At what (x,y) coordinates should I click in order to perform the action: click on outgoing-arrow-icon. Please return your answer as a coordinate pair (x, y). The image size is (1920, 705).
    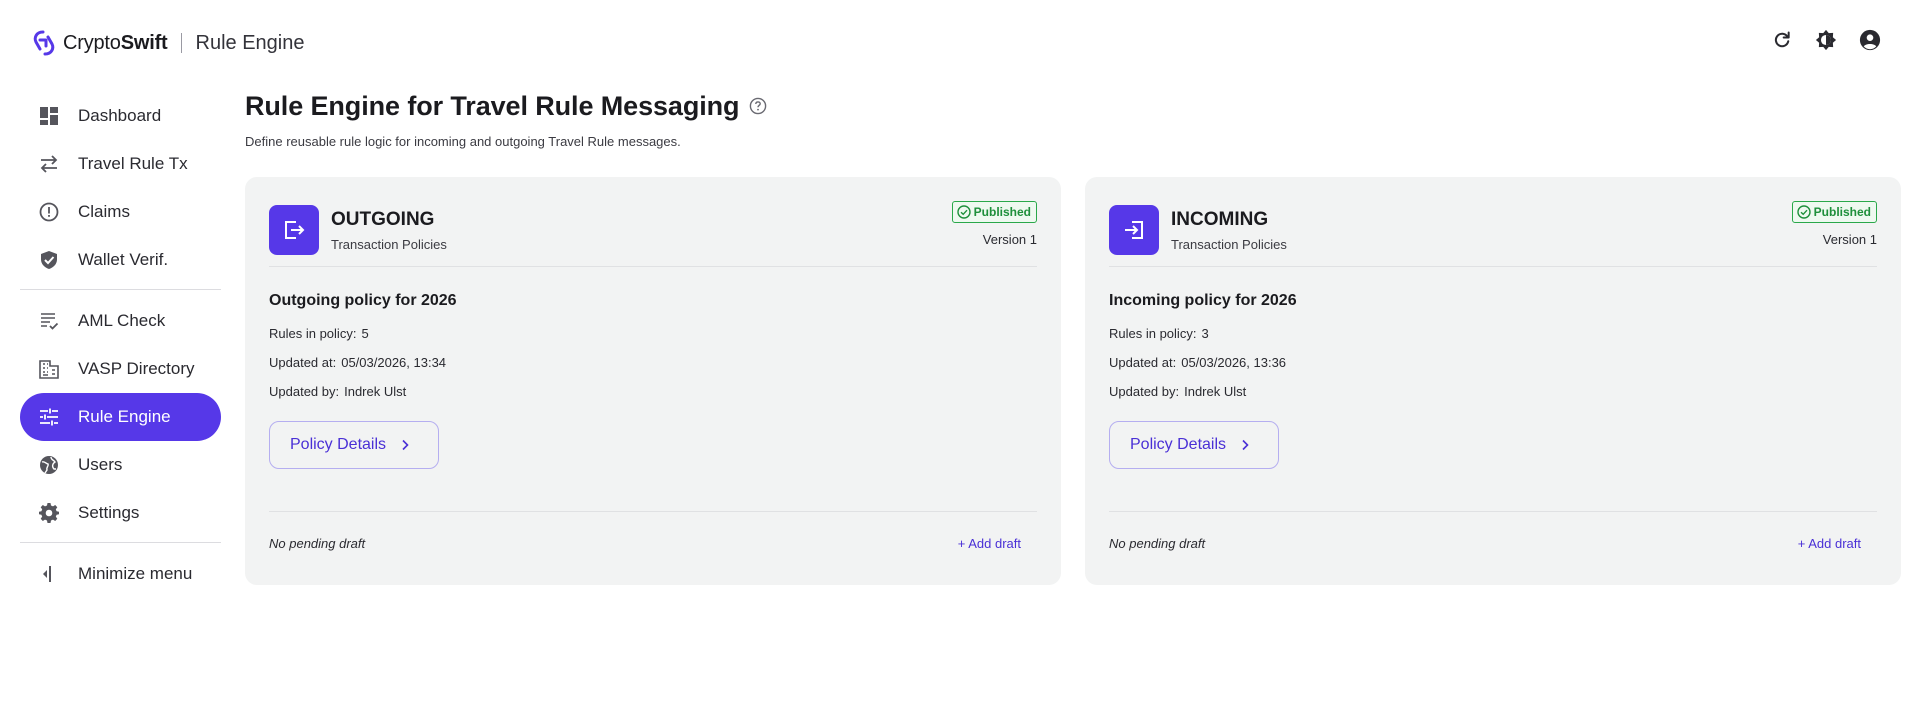
    Looking at the image, I should click on (294, 230).